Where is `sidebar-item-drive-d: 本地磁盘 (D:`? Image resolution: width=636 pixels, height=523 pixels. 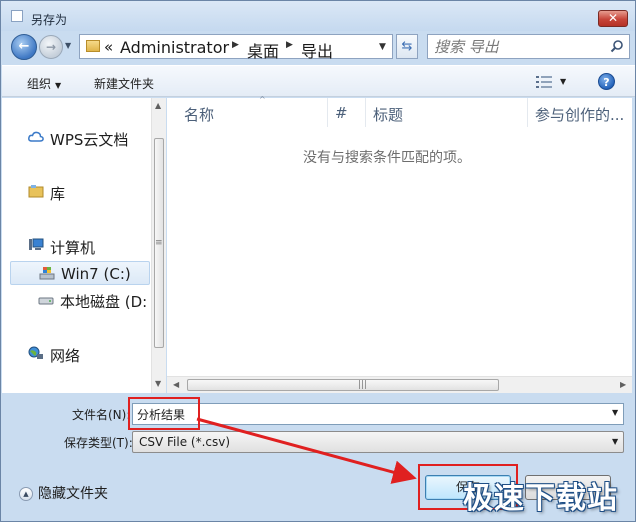 sidebar-item-drive-d: 本地磁盘 (D: is located at coordinates (80, 300).